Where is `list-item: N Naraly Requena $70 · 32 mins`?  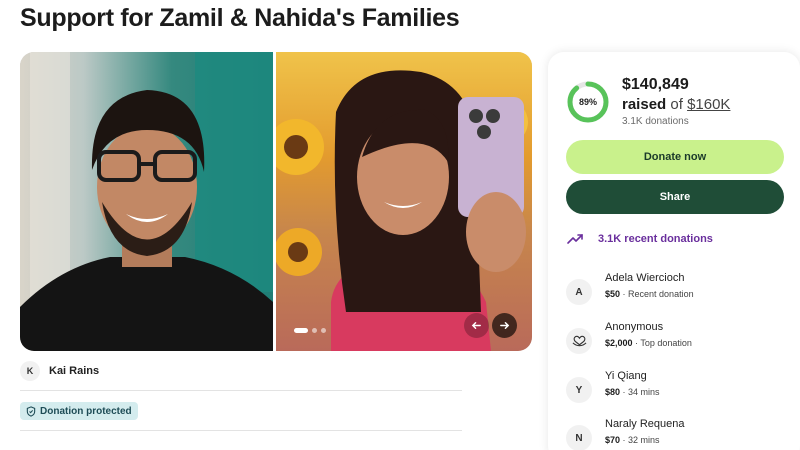 list-item: N Naraly Requena $70 · 32 mins is located at coordinates (675, 434).